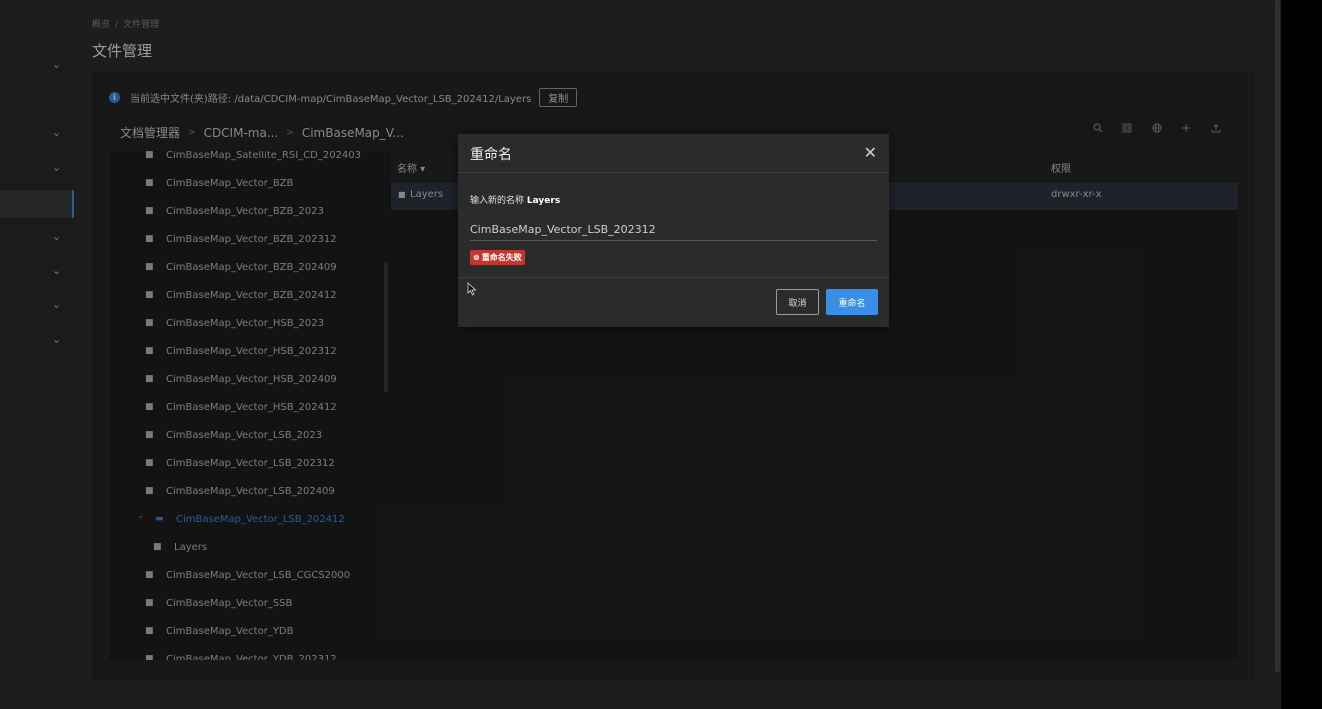  I want to click on close-icon: ✕, so click(870, 152).